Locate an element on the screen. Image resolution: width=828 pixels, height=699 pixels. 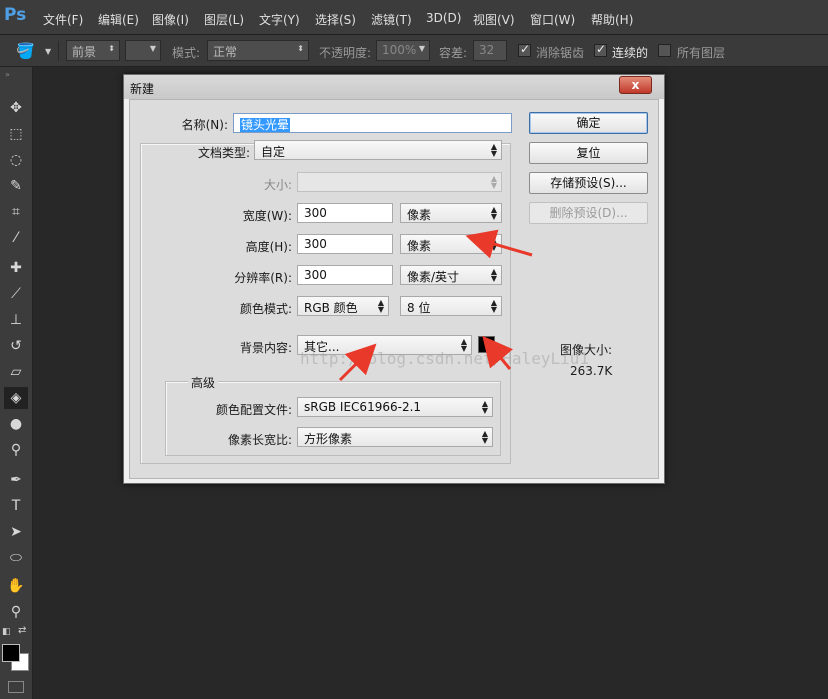
chevron-down-icon: ▼ is located at coordinates (152, 48).